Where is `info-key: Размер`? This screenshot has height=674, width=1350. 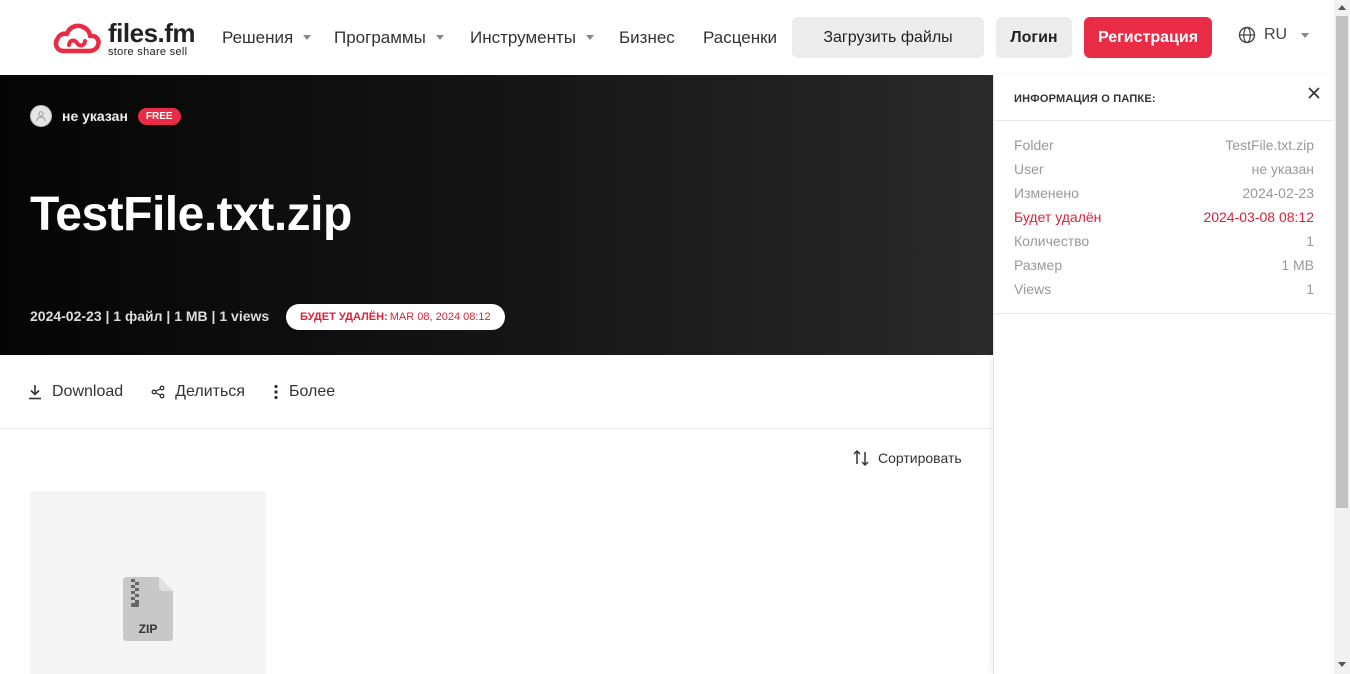
info-key: Размер is located at coordinates (1038, 265).